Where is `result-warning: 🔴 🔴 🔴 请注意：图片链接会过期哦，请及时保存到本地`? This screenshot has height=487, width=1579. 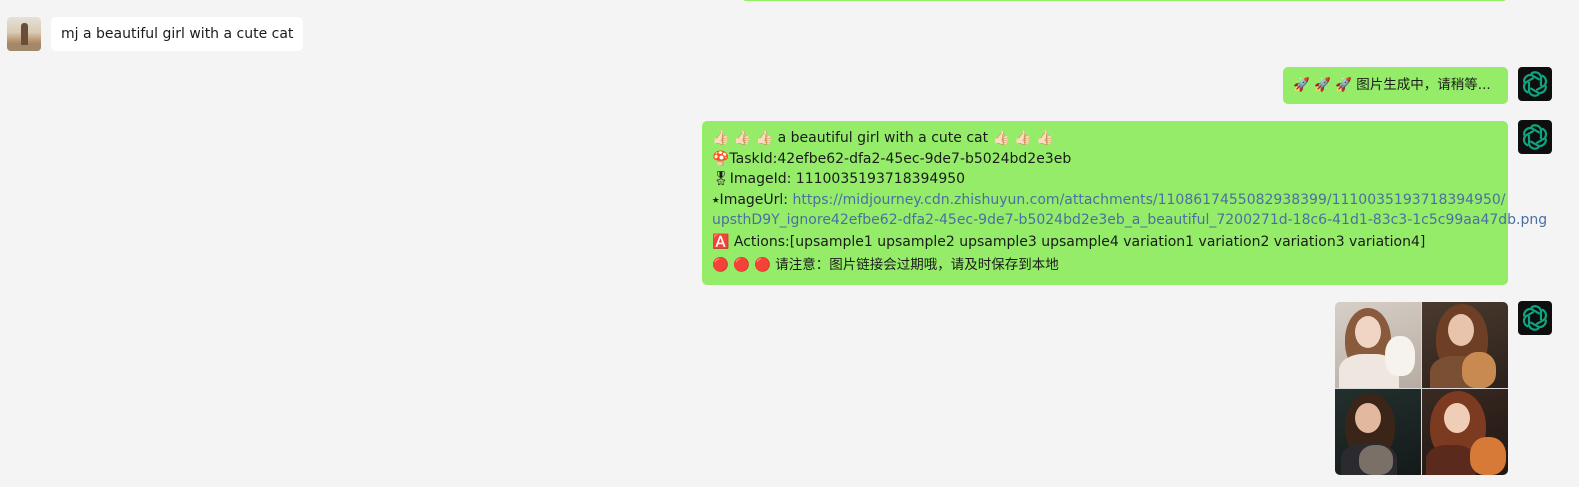 result-warning: 🔴 🔴 🔴 请注意：图片链接会过期哦，请及时保存到本地 is located at coordinates (885, 264).